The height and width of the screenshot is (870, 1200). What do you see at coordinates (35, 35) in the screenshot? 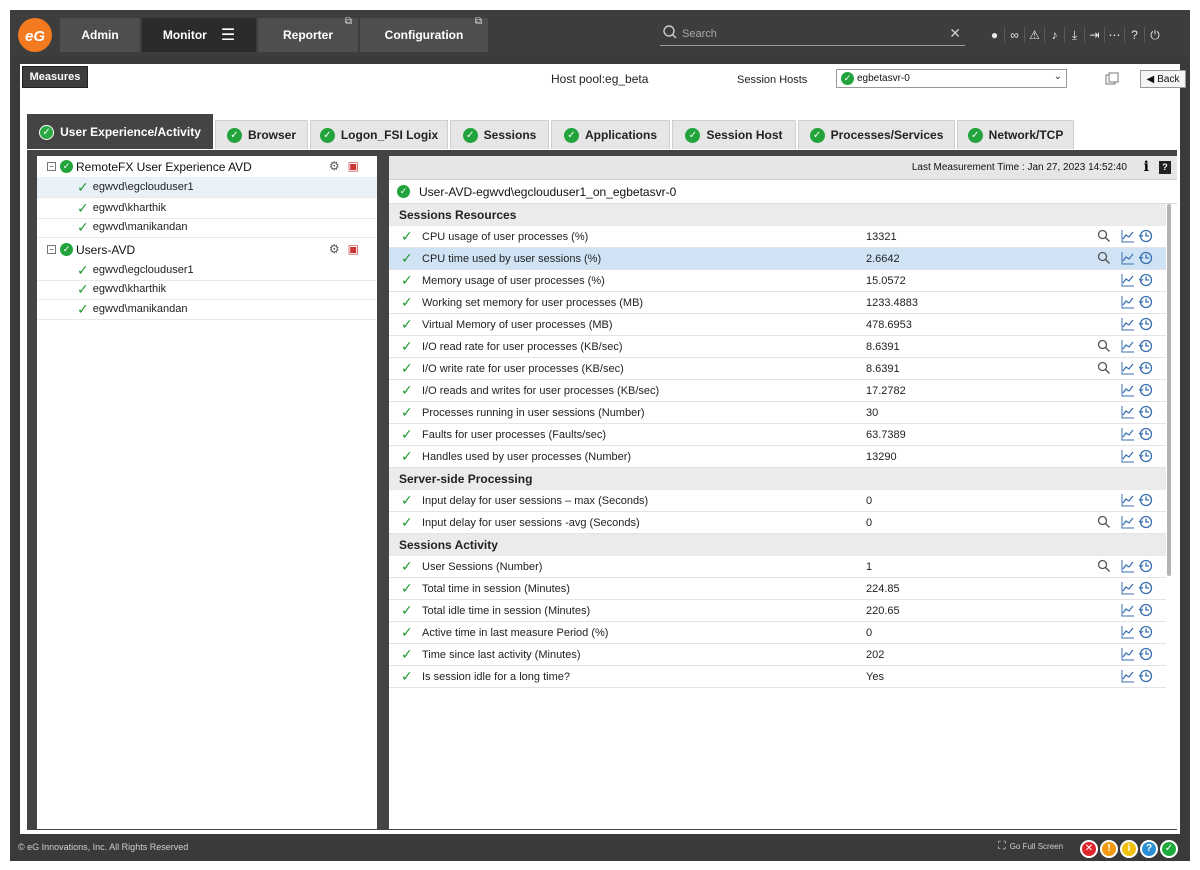
I see `eg-logo: eG` at bounding box center [35, 35].